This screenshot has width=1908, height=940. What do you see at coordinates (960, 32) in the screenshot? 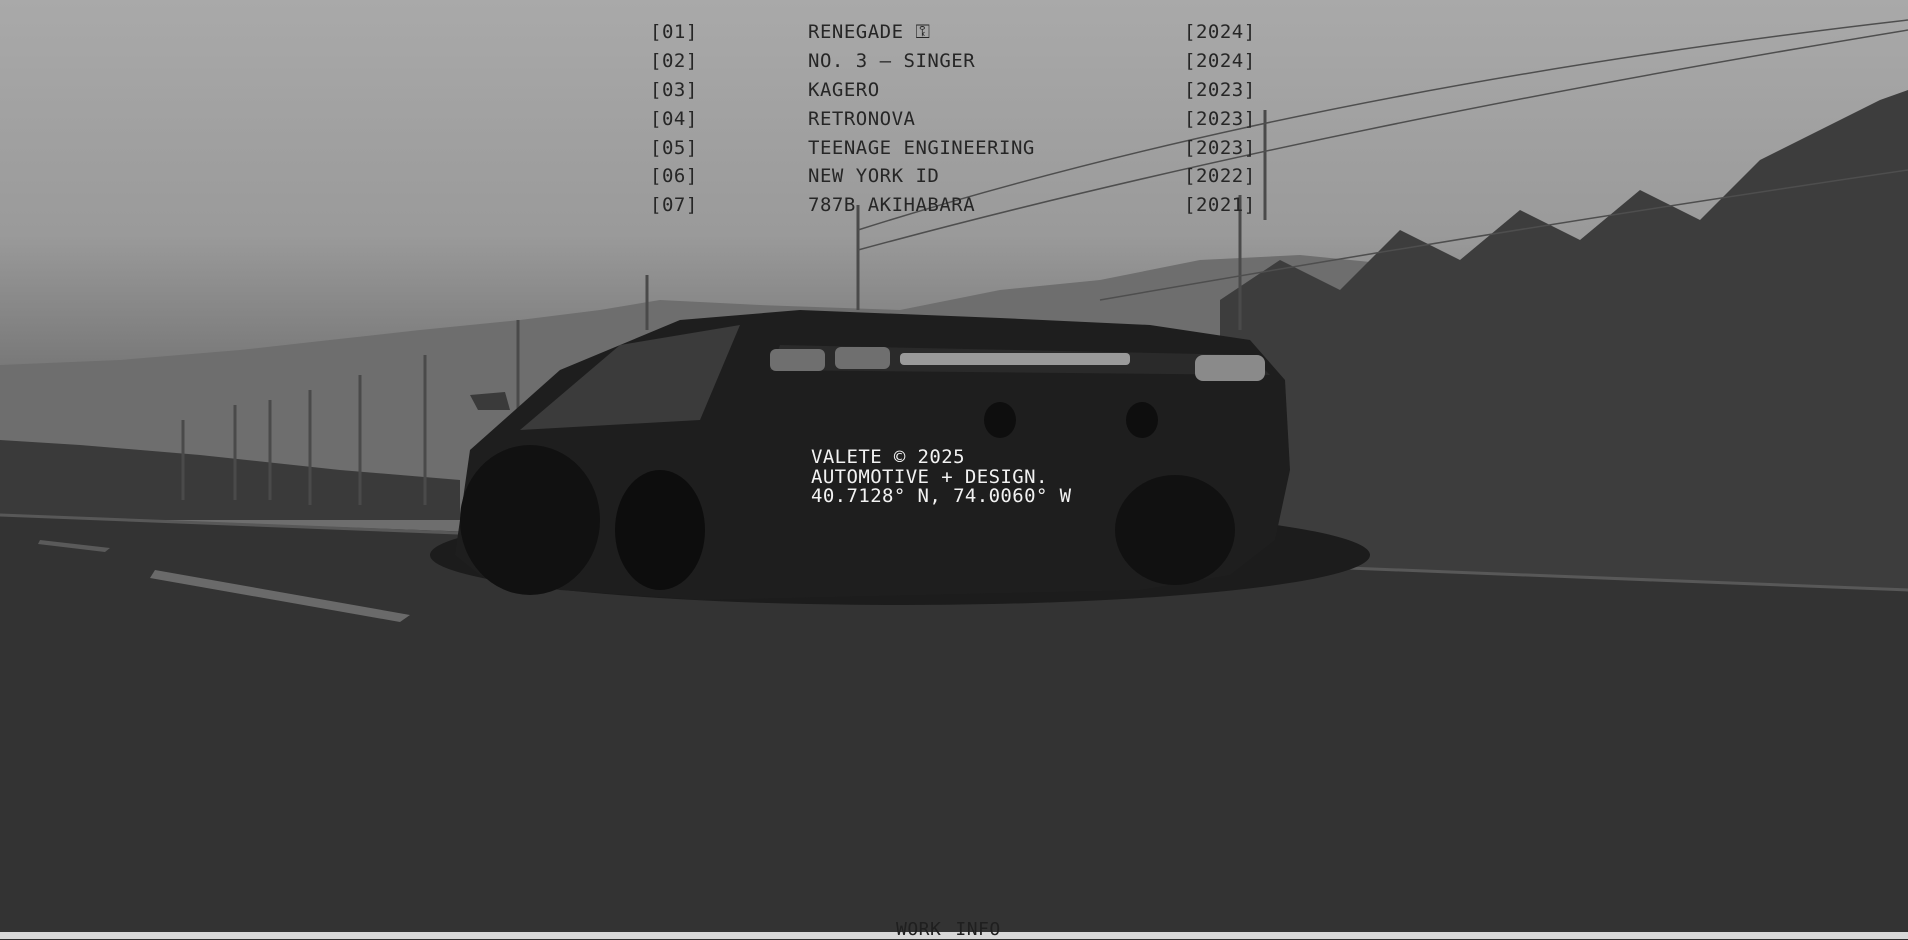
I see `project-row-01: [01] RENEGADE ⚿ [2024]` at bounding box center [960, 32].